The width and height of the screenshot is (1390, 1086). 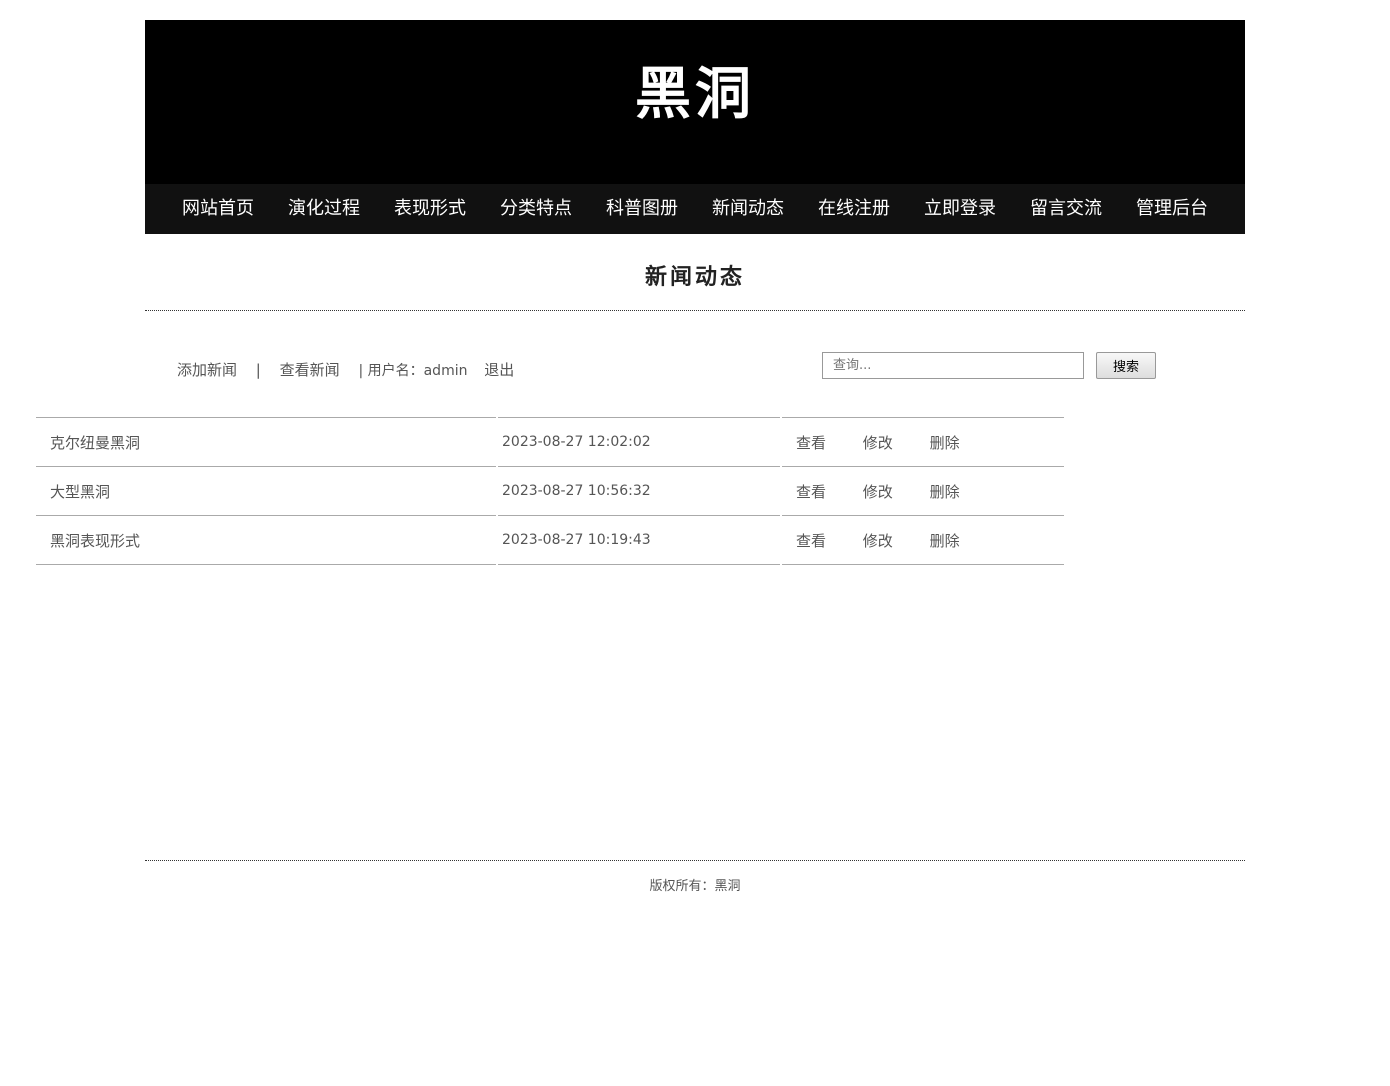 What do you see at coordinates (1172, 209) in the screenshot?
I see `nav-item-admin: 管理后台` at bounding box center [1172, 209].